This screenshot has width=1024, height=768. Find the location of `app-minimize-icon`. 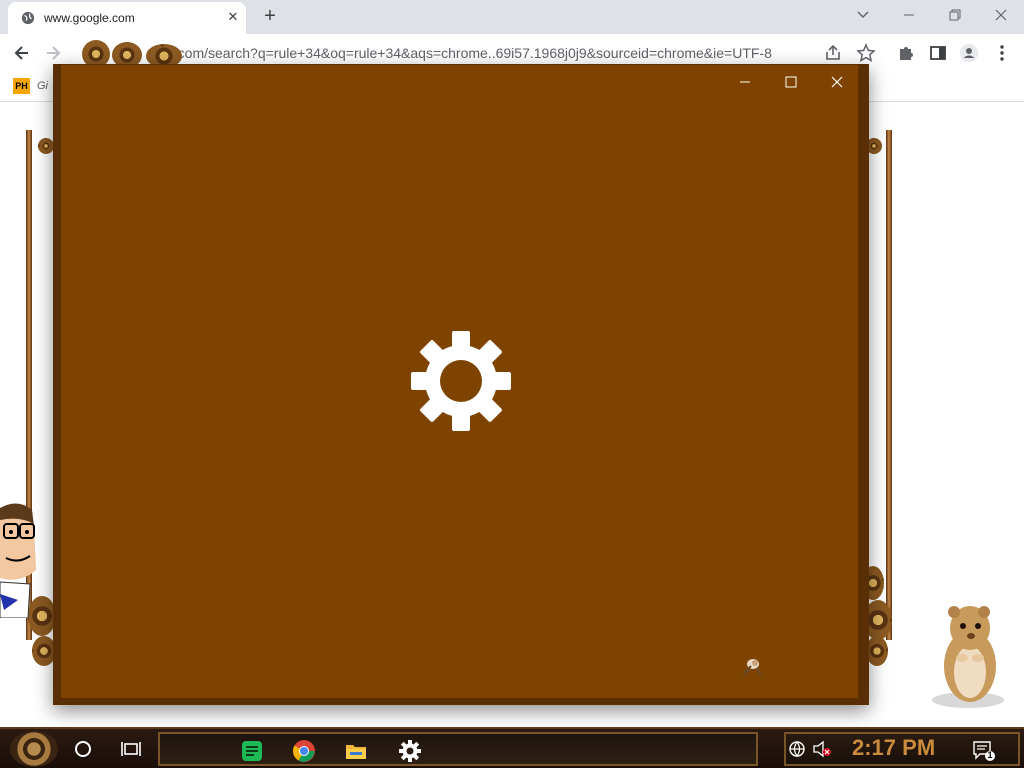

app-minimize-icon is located at coordinates (745, 82).